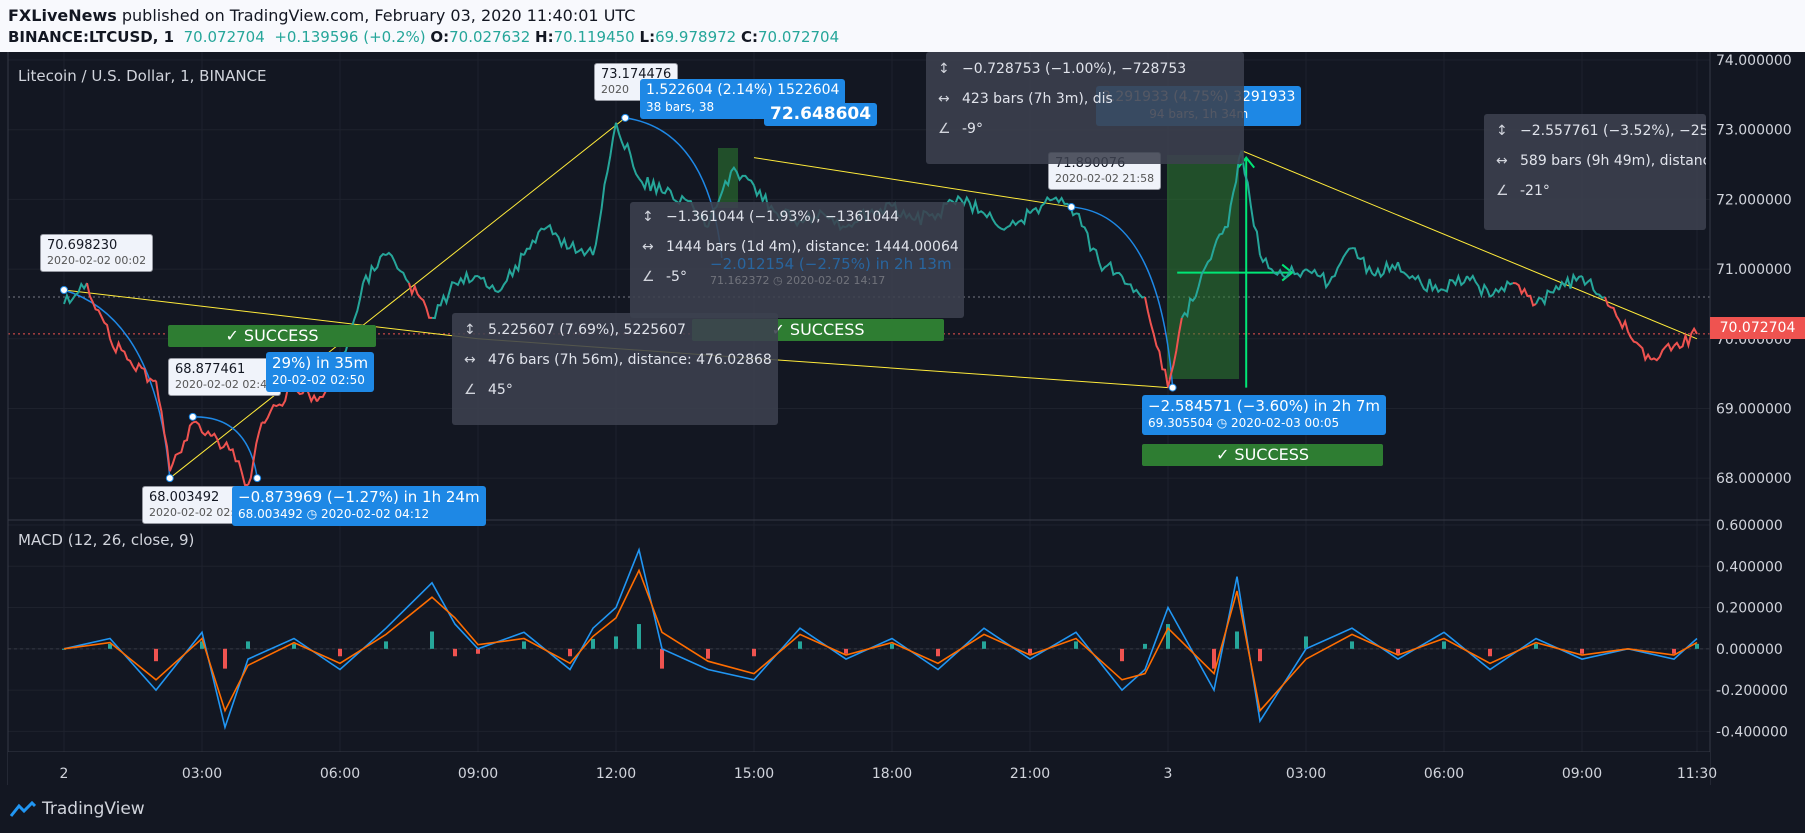  I want to click on publisher-name: FXLiveNews, so click(62, 15).